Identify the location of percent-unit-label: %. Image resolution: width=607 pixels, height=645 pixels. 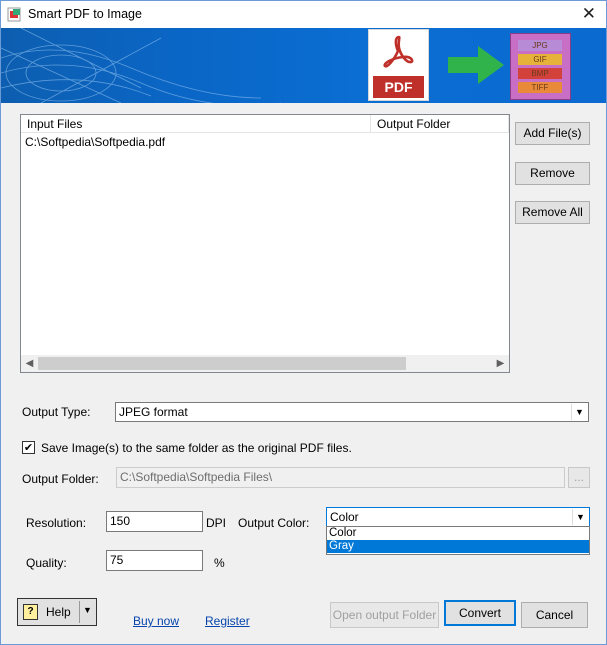
(219, 563).